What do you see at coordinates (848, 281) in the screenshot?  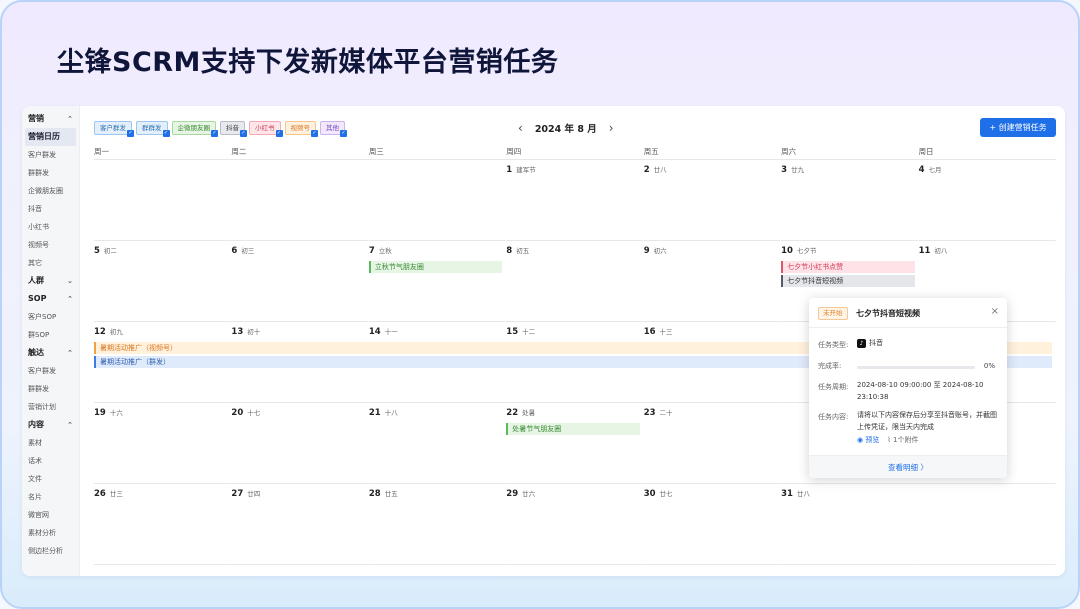 I see `calendar-event: 七夕节抖音短视频` at bounding box center [848, 281].